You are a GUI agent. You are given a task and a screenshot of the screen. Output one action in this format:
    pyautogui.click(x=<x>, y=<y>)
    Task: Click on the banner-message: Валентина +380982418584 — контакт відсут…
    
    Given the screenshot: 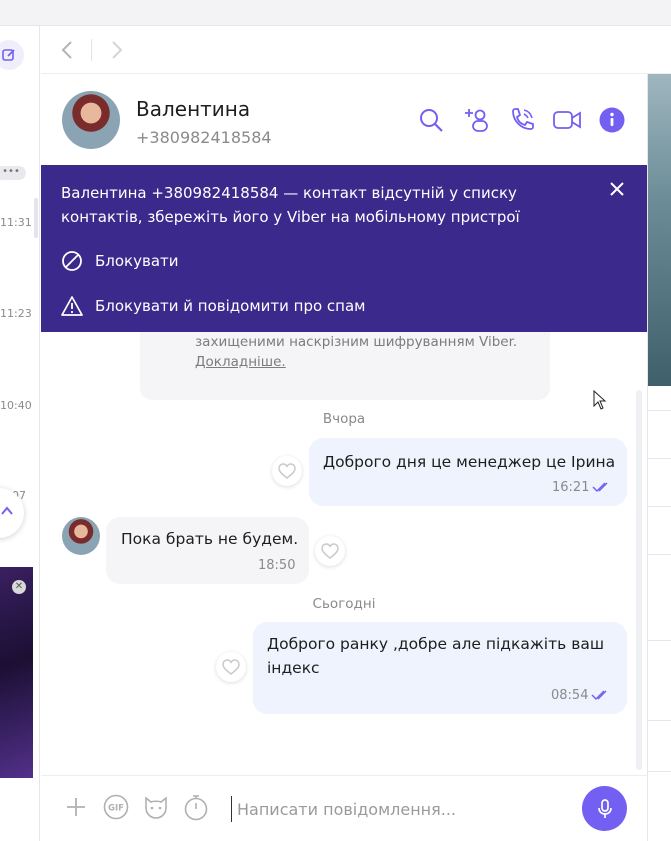 What is the action you would take?
    pyautogui.click(x=290, y=205)
    